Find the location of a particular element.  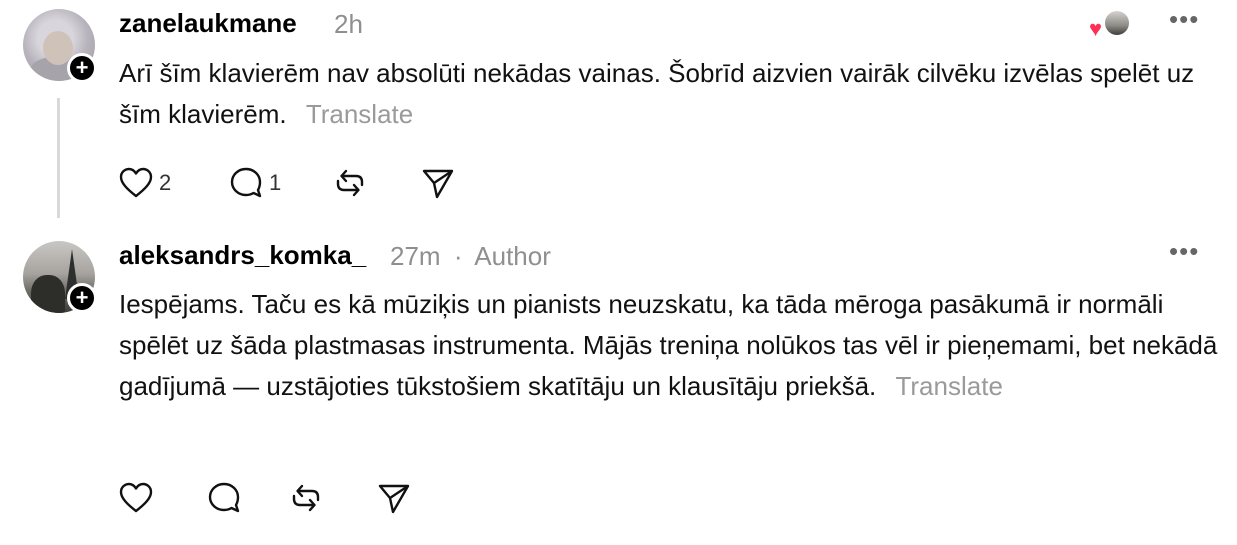

like-count: 2 is located at coordinates (165, 182).